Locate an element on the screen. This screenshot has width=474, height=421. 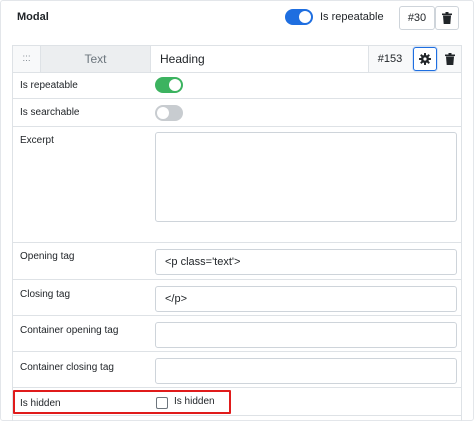
modal-id-badge: #30 is located at coordinates (417, 18).